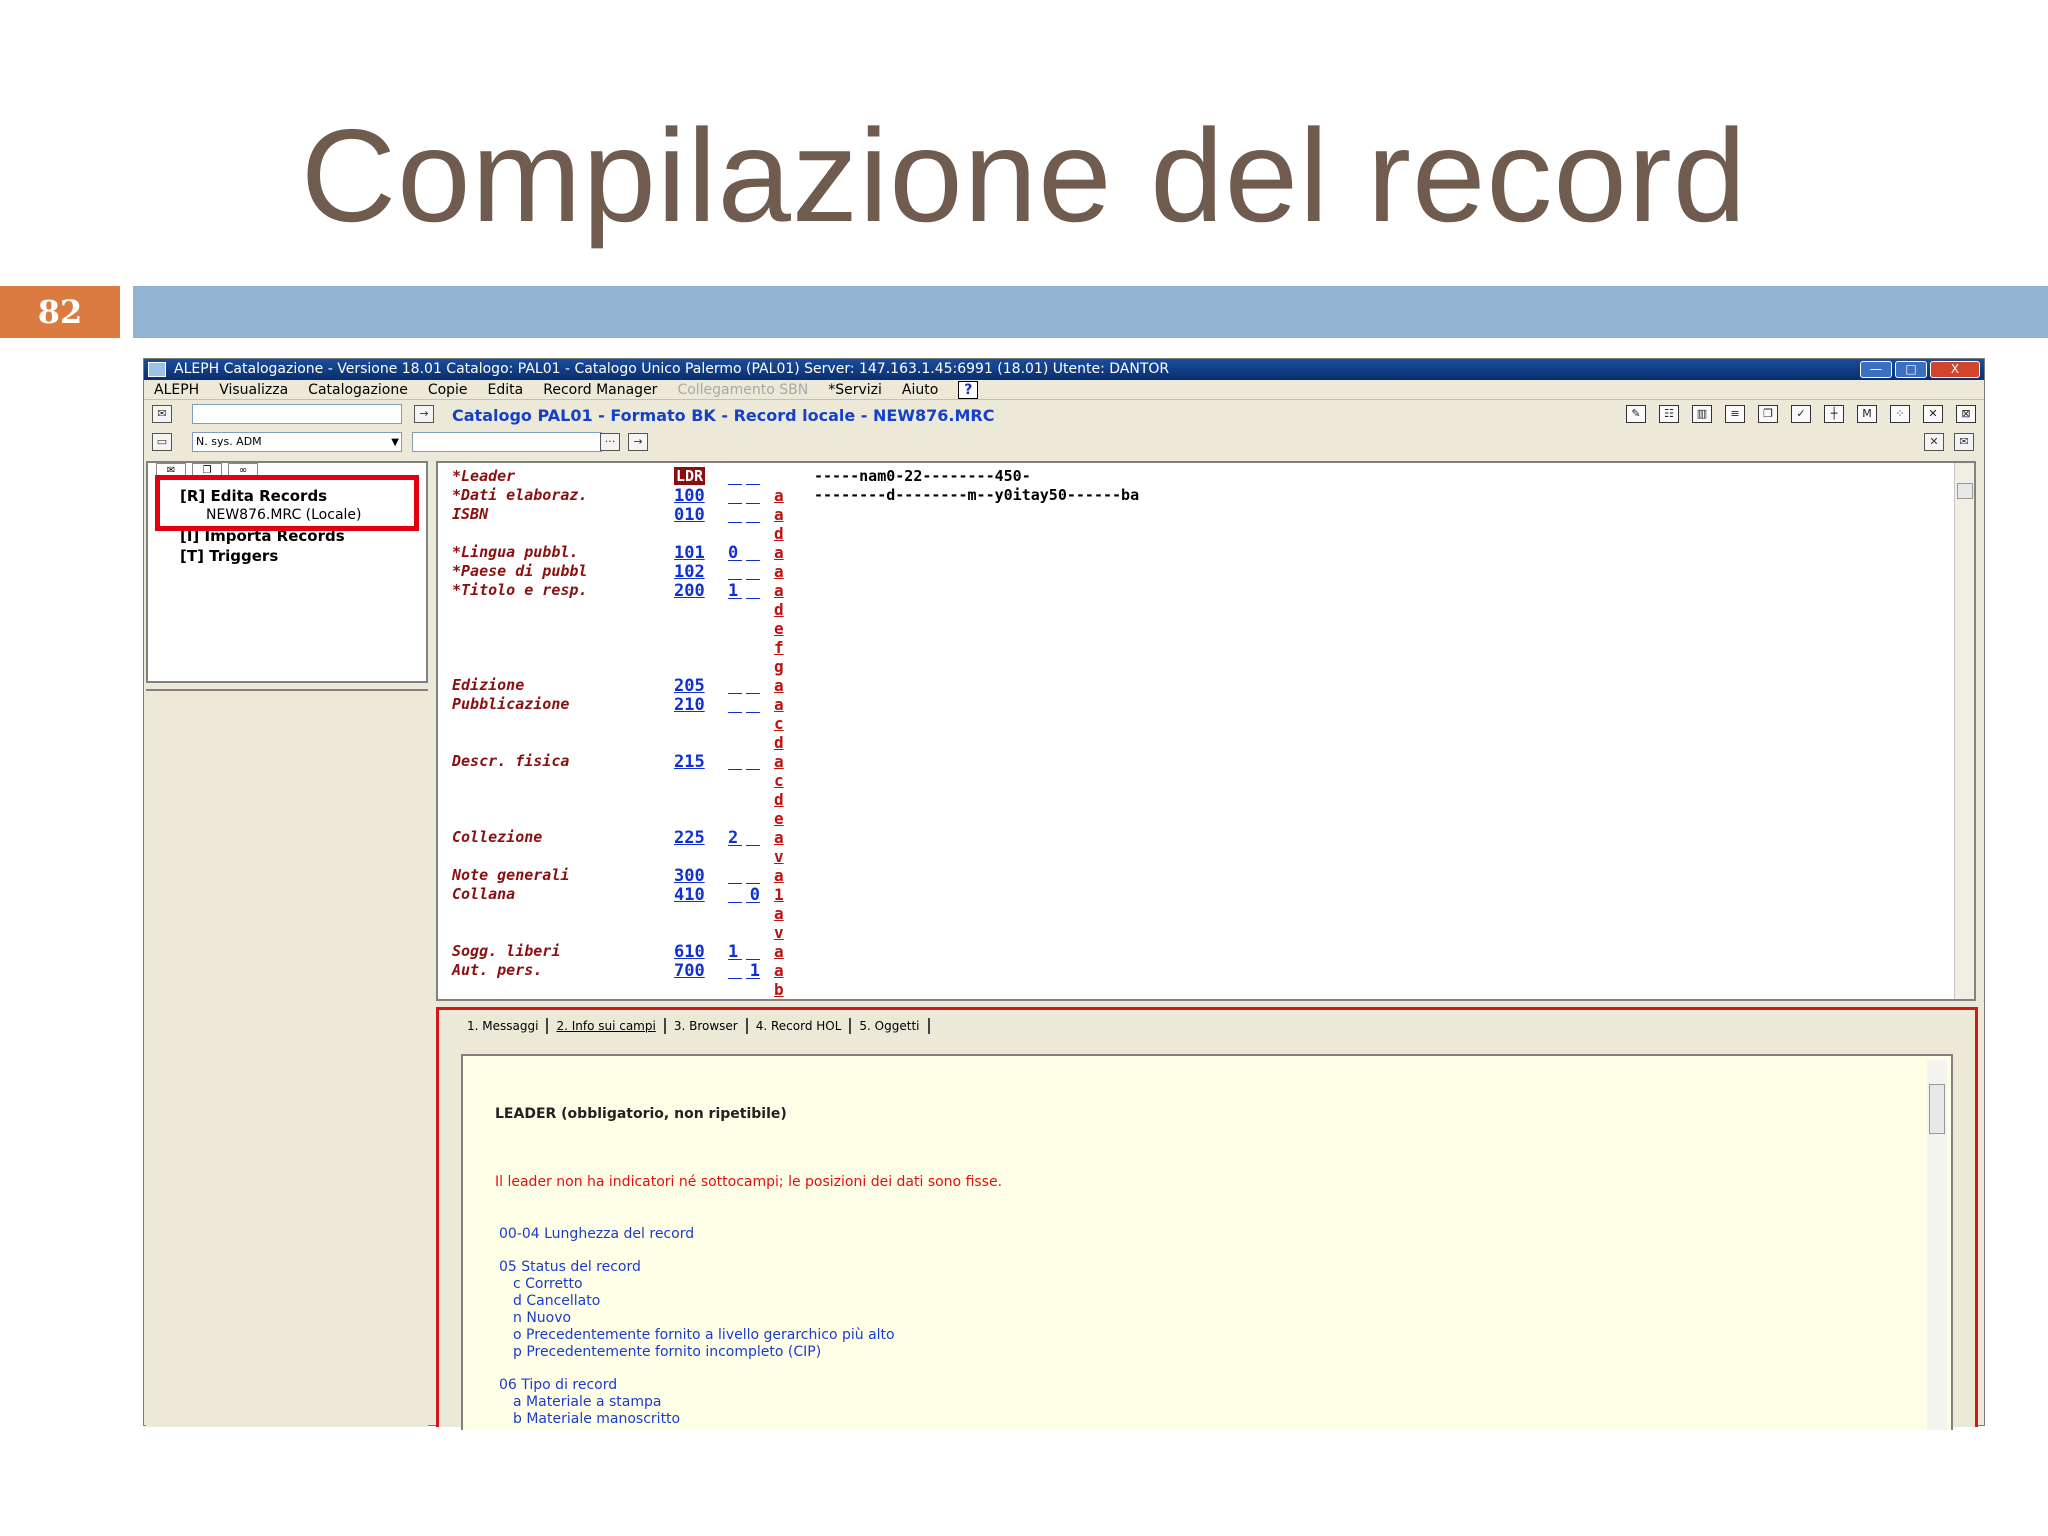  What do you see at coordinates (1801, 414) in the screenshot?
I see `check-icon: ✓` at bounding box center [1801, 414].